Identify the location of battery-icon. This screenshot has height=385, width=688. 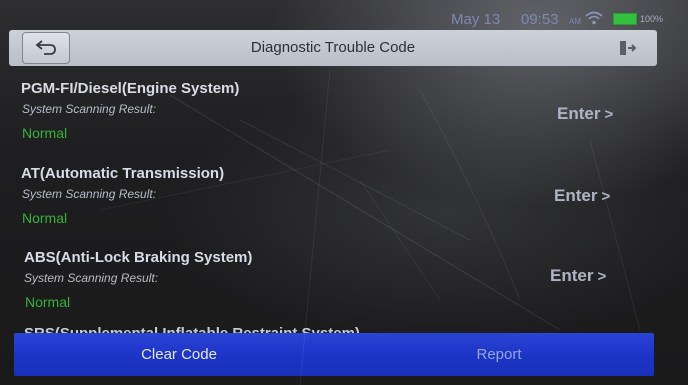
(625, 19).